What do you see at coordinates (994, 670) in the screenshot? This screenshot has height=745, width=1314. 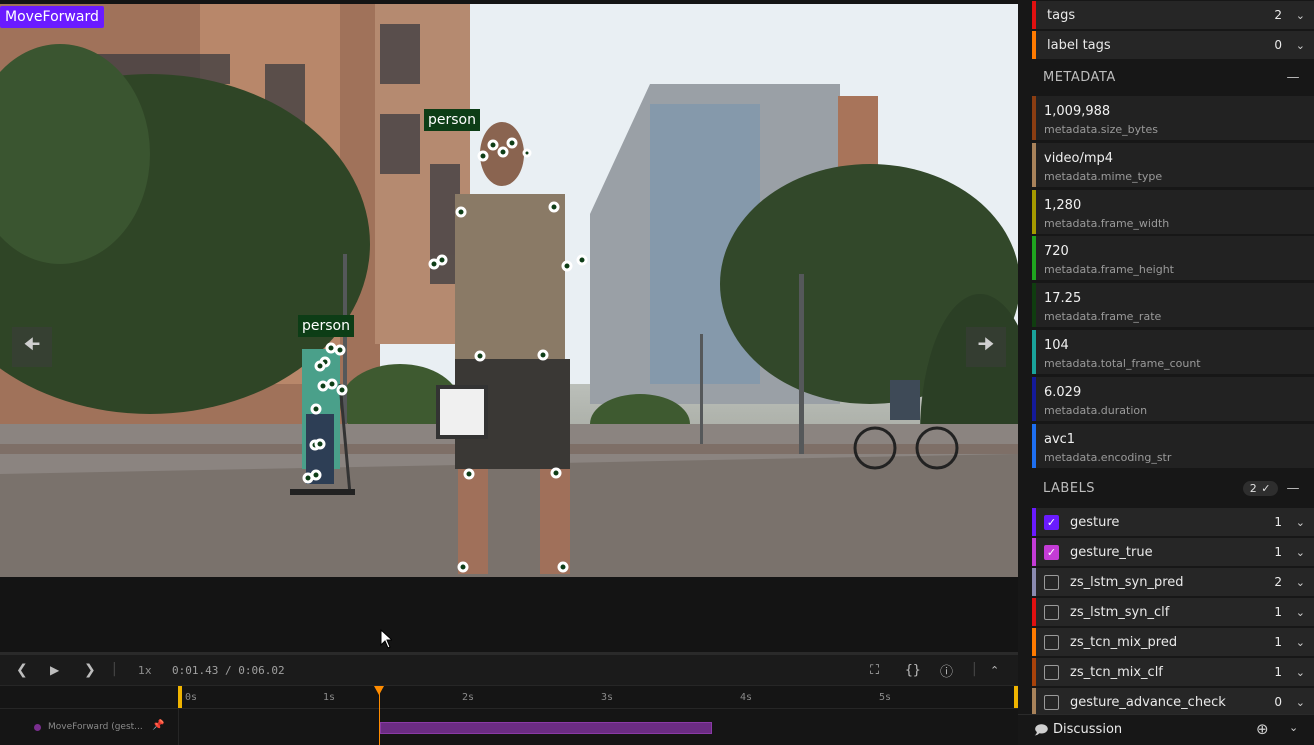 I see `collapse-timeline-icon: ⌃` at bounding box center [994, 670].